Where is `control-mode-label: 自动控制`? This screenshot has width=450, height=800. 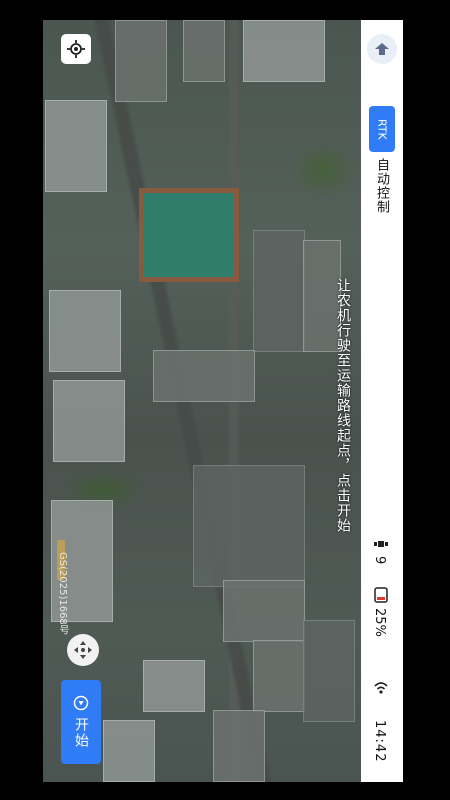 control-mode-label: 自动控制 is located at coordinates (381, 186).